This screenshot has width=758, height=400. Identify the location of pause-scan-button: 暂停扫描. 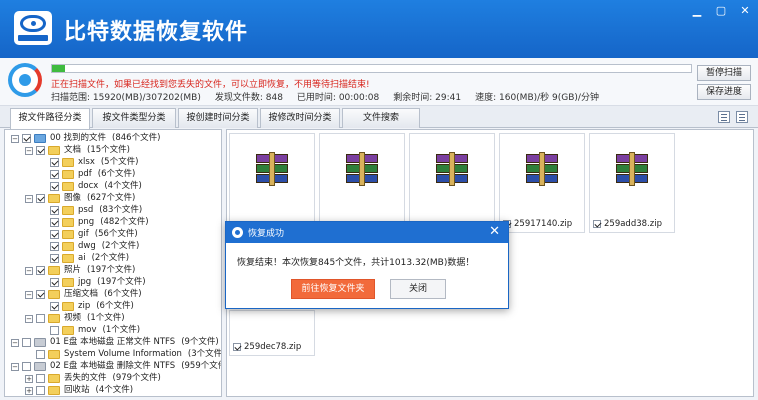
(724, 73).